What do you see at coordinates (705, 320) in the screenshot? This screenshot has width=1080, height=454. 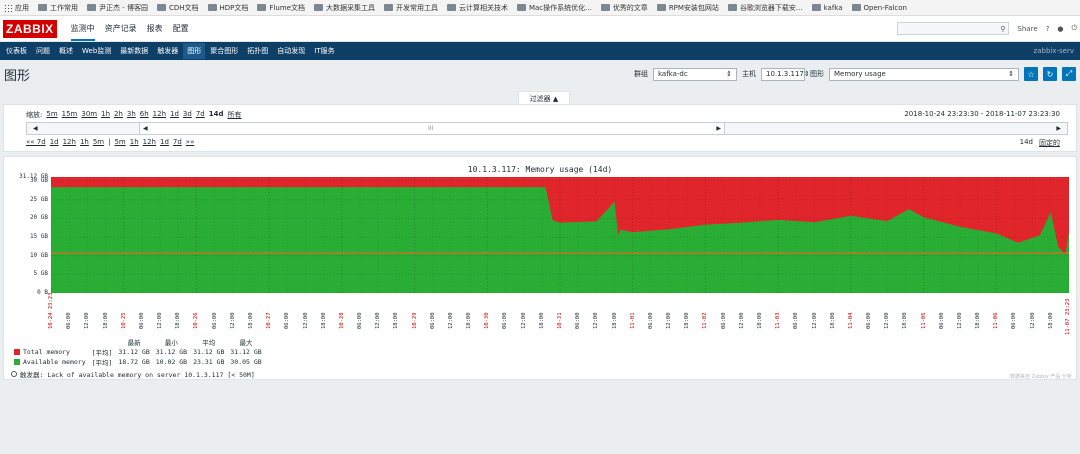 I see `x-tick-label: 11-02` at bounding box center [705, 320].